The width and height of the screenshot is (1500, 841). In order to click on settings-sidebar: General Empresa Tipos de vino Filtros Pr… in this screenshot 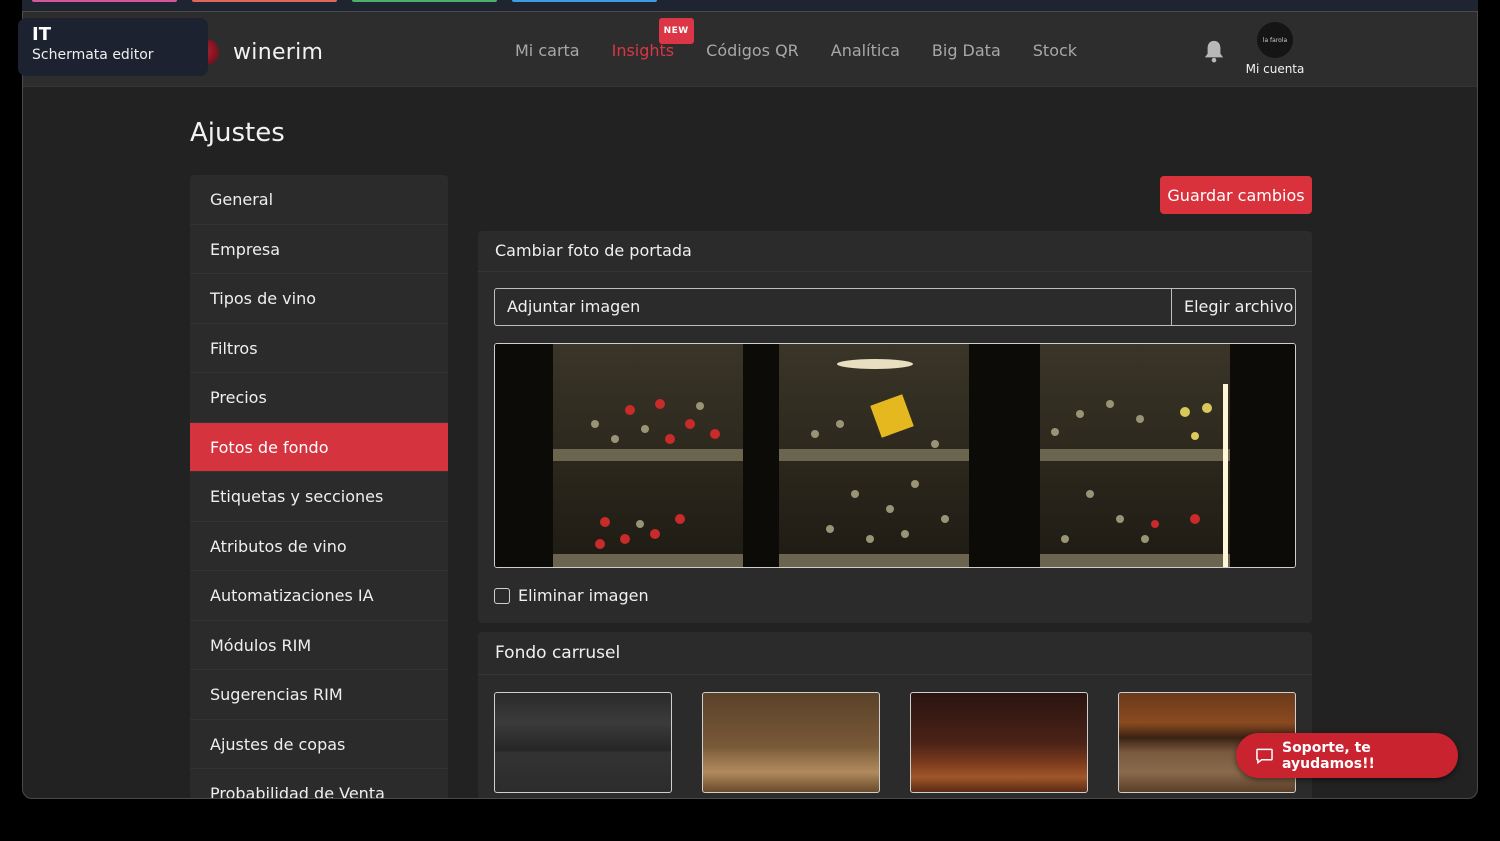, I will do `click(319, 486)`.